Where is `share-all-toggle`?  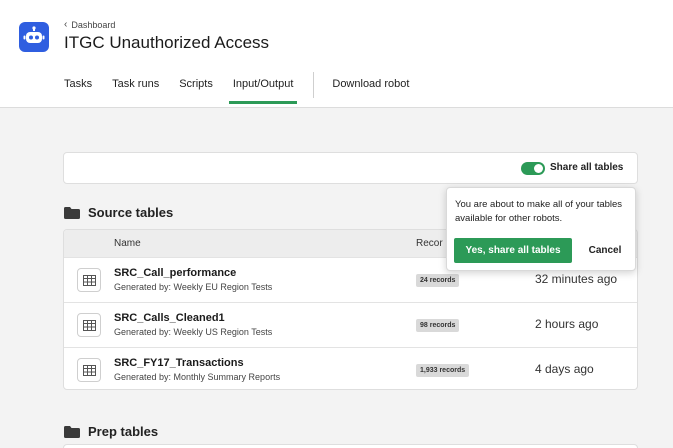 share-all-toggle is located at coordinates (533, 168).